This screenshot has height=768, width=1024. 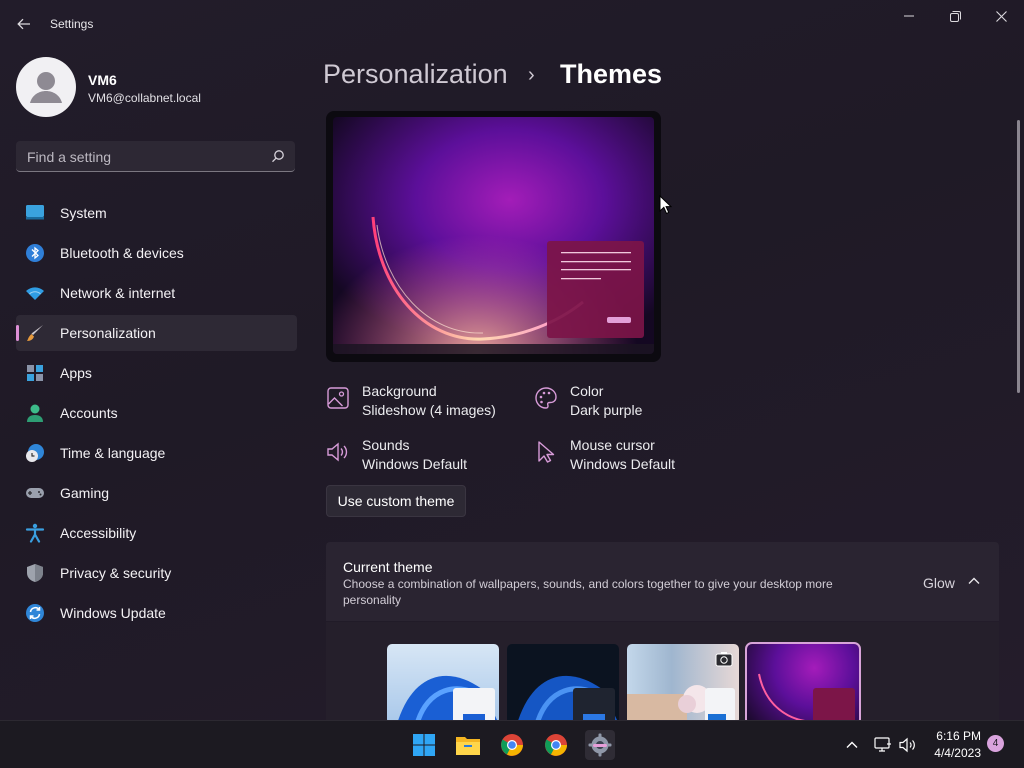 I want to click on sidebar-item-system: System, so click(x=156, y=213).